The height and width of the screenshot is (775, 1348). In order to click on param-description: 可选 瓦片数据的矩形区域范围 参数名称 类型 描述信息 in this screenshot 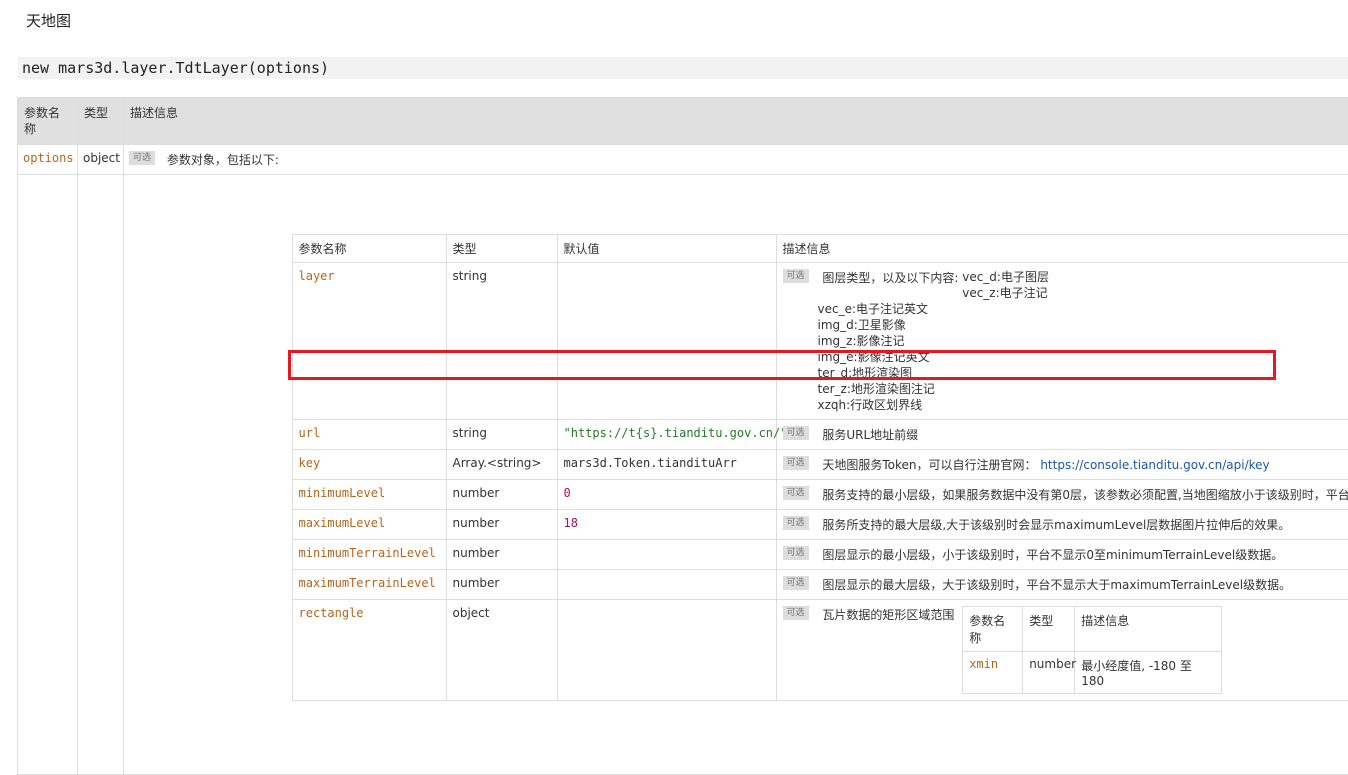, I will do `click(1062, 649)`.